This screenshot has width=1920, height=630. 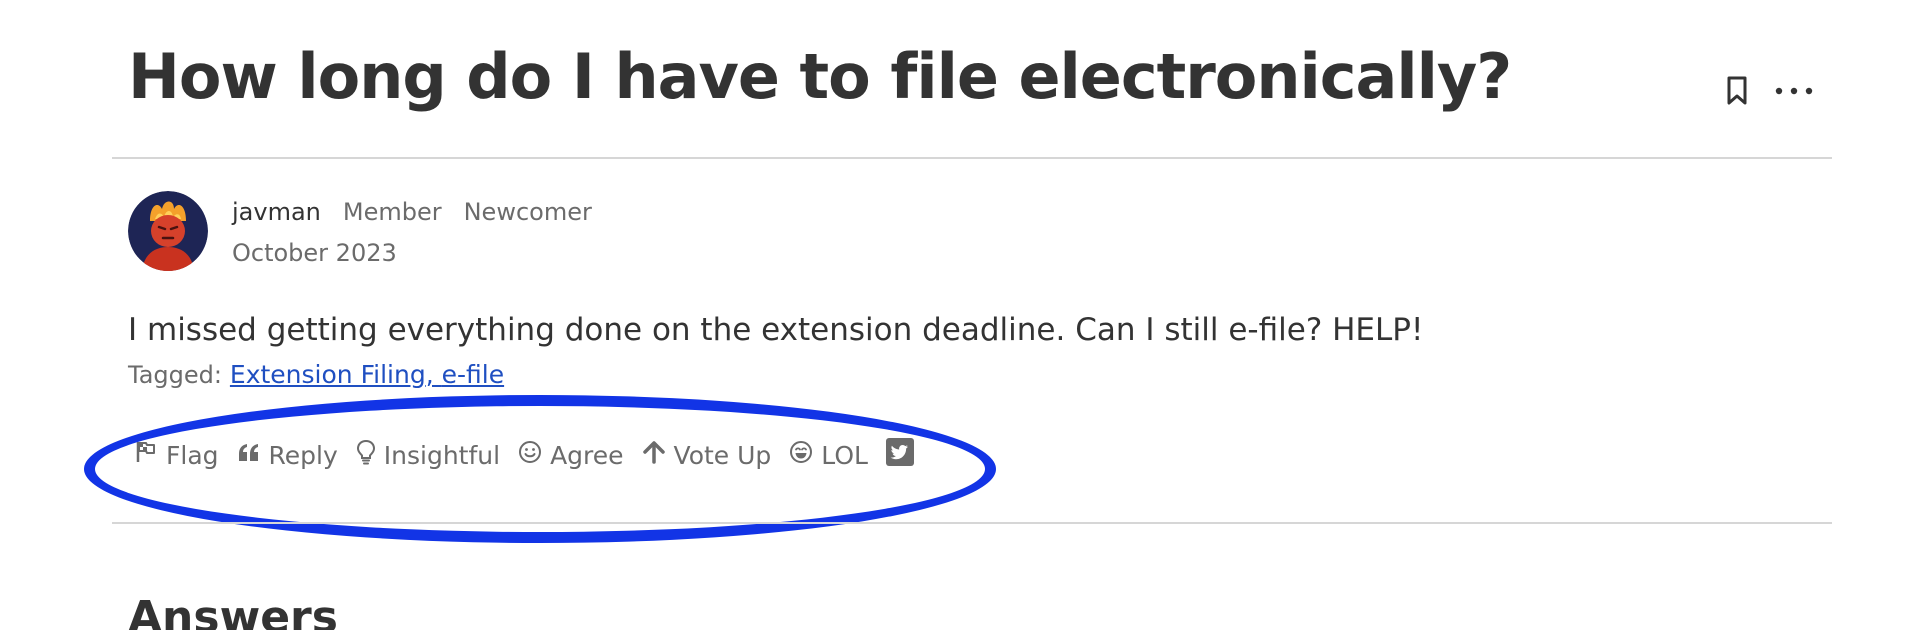 I want to click on reaction-bar: Flag Reply Insightful Agree Vote Up LOL, so click(x=524, y=455).